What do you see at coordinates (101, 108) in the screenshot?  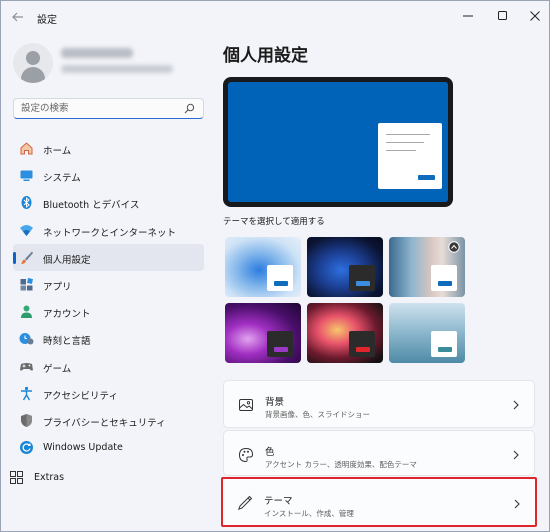 I see `search-input` at bounding box center [101, 108].